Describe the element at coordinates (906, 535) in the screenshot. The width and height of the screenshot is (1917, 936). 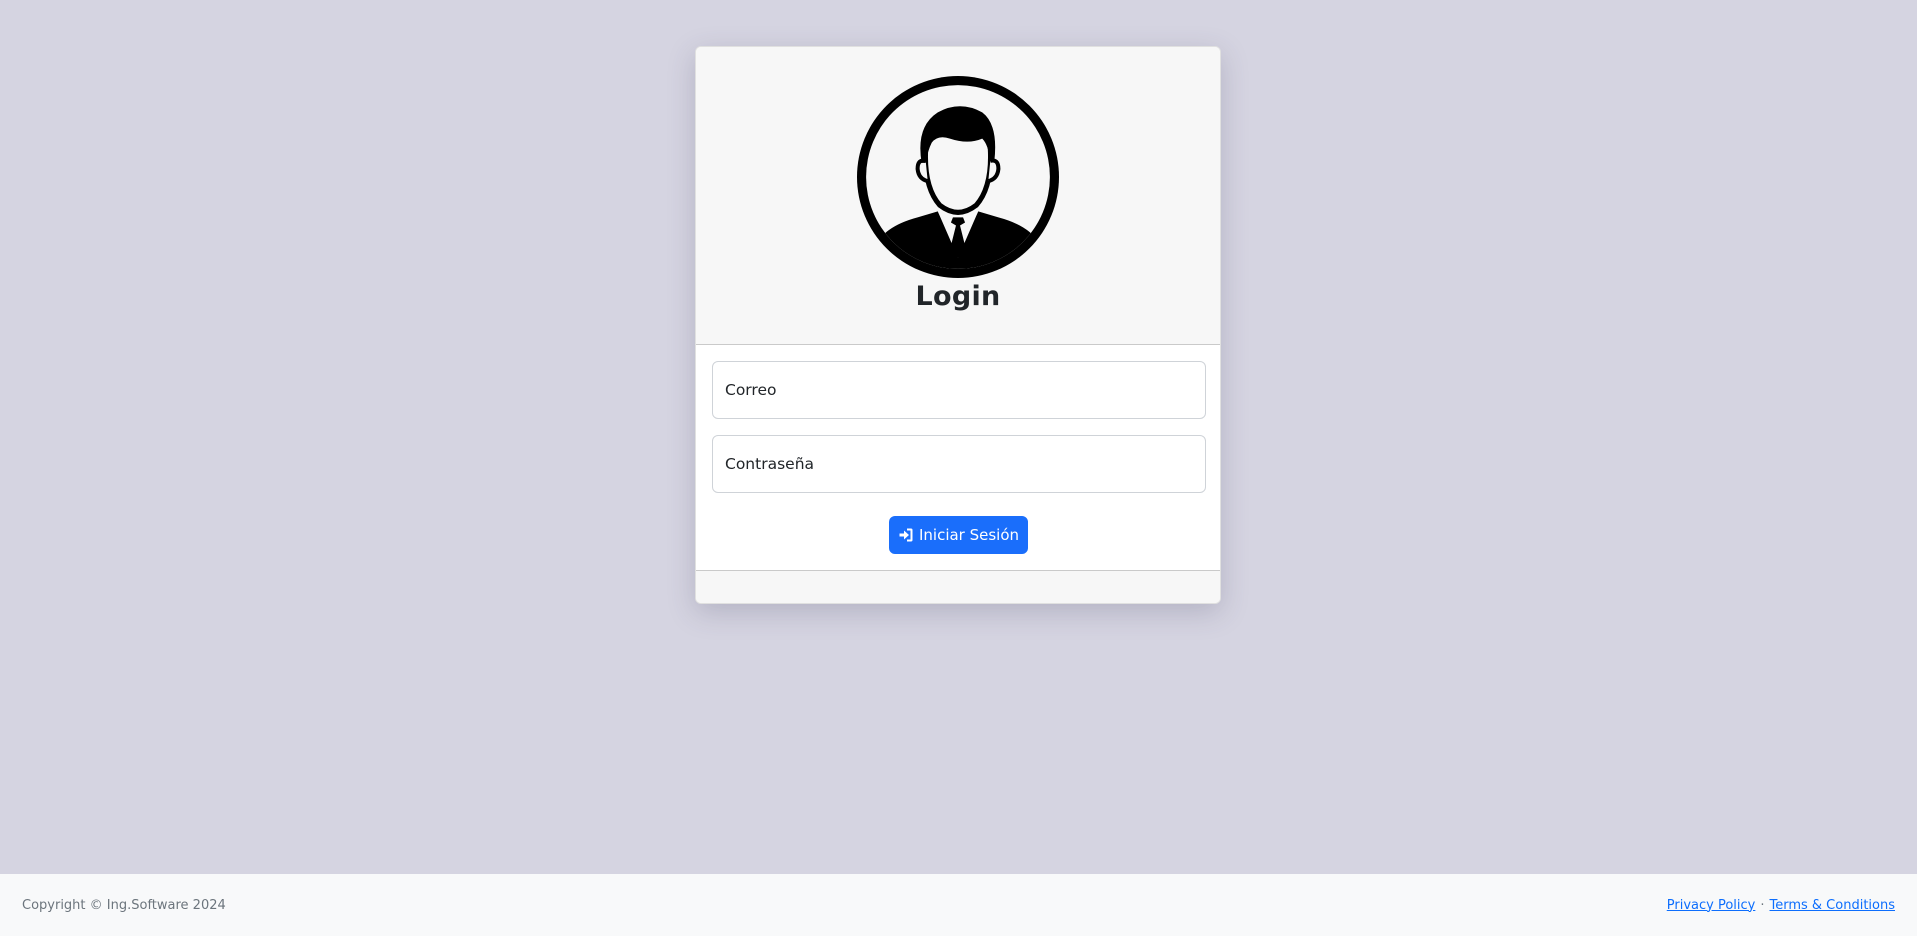
I see `sign-in-icon` at that location.